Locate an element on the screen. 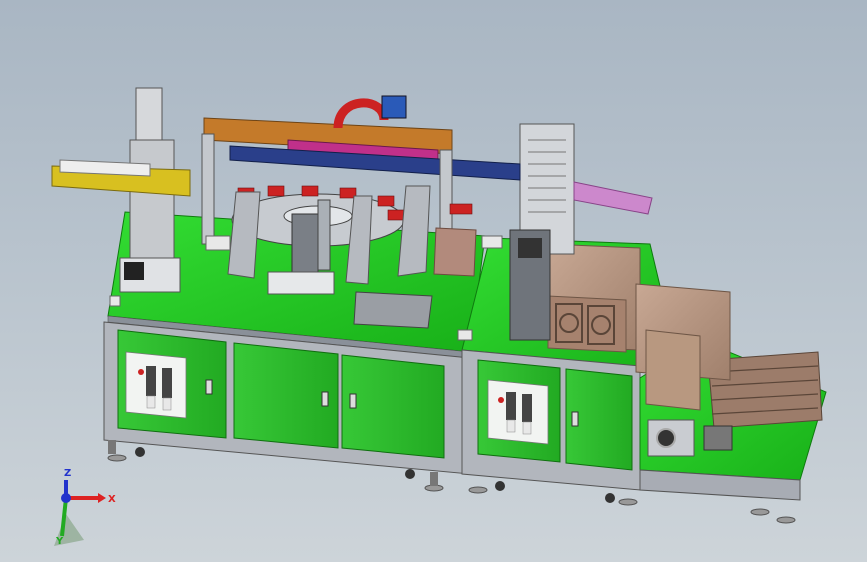 The height and width of the screenshot is (562, 867). gantry-motor is located at coordinates (394, 107).